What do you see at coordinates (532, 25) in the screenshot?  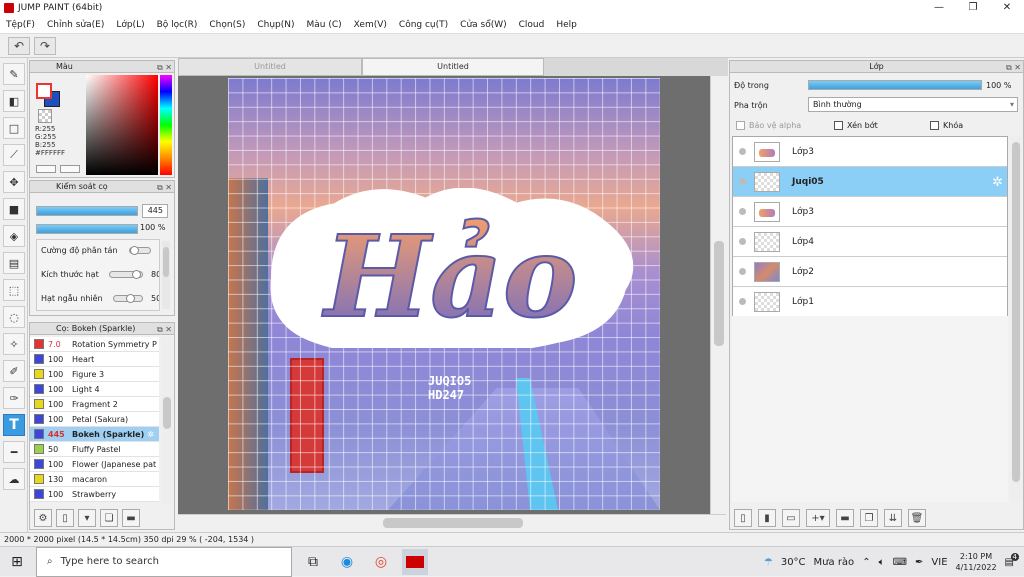 I see `menu-item-10: Cloud` at bounding box center [532, 25].